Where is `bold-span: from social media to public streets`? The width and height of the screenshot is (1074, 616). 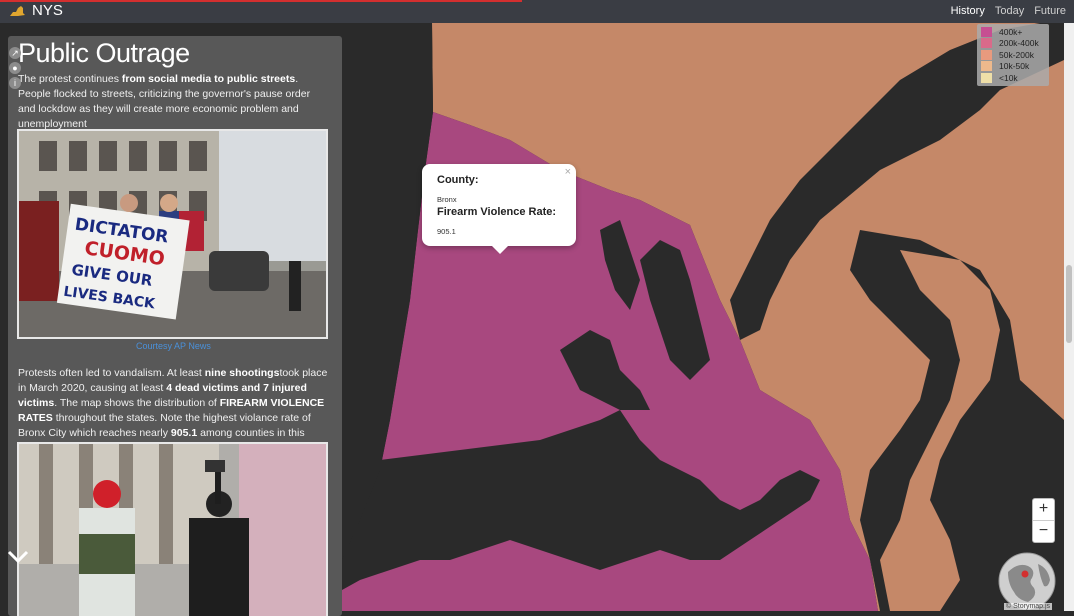 bold-span: from social media to public streets is located at coordinates (208, 79).